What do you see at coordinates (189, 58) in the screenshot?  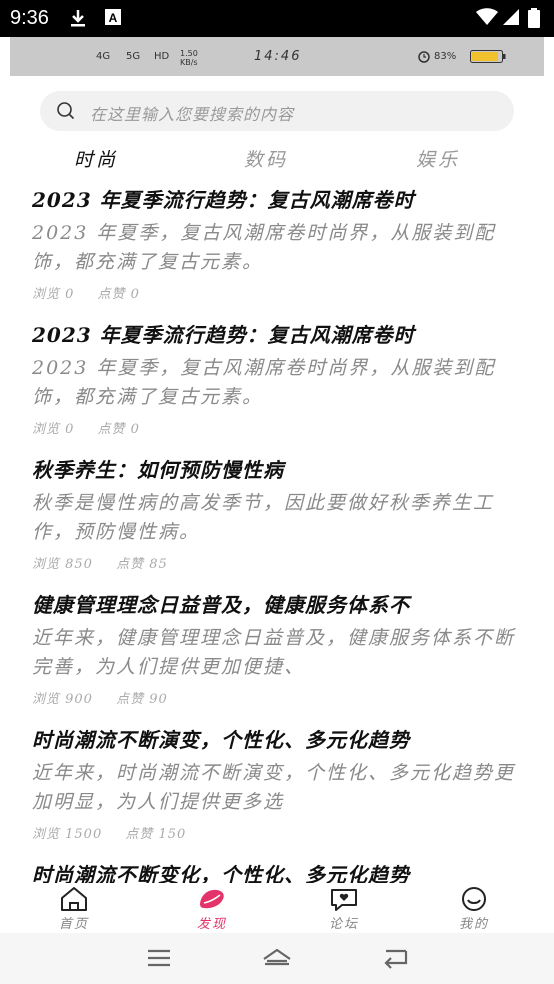 I see `net-speed: 1.50 KB/s` at bounding box center [189, 58].